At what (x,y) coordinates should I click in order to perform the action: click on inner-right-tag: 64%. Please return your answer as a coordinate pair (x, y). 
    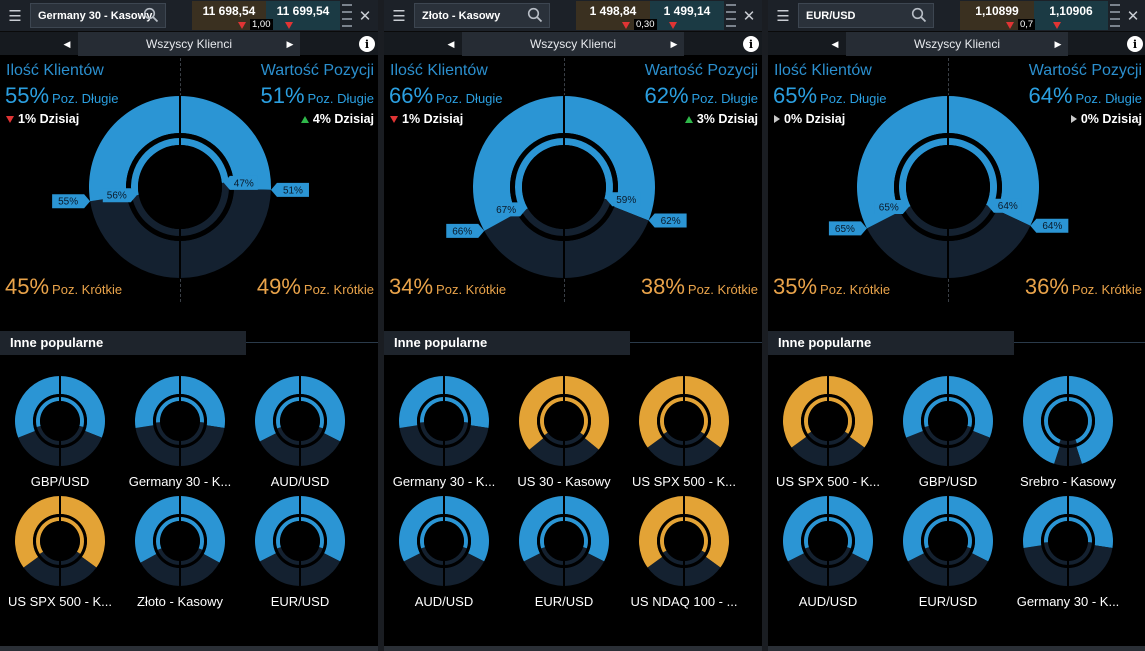
    Looking at the image, I should click on (1008, 206).